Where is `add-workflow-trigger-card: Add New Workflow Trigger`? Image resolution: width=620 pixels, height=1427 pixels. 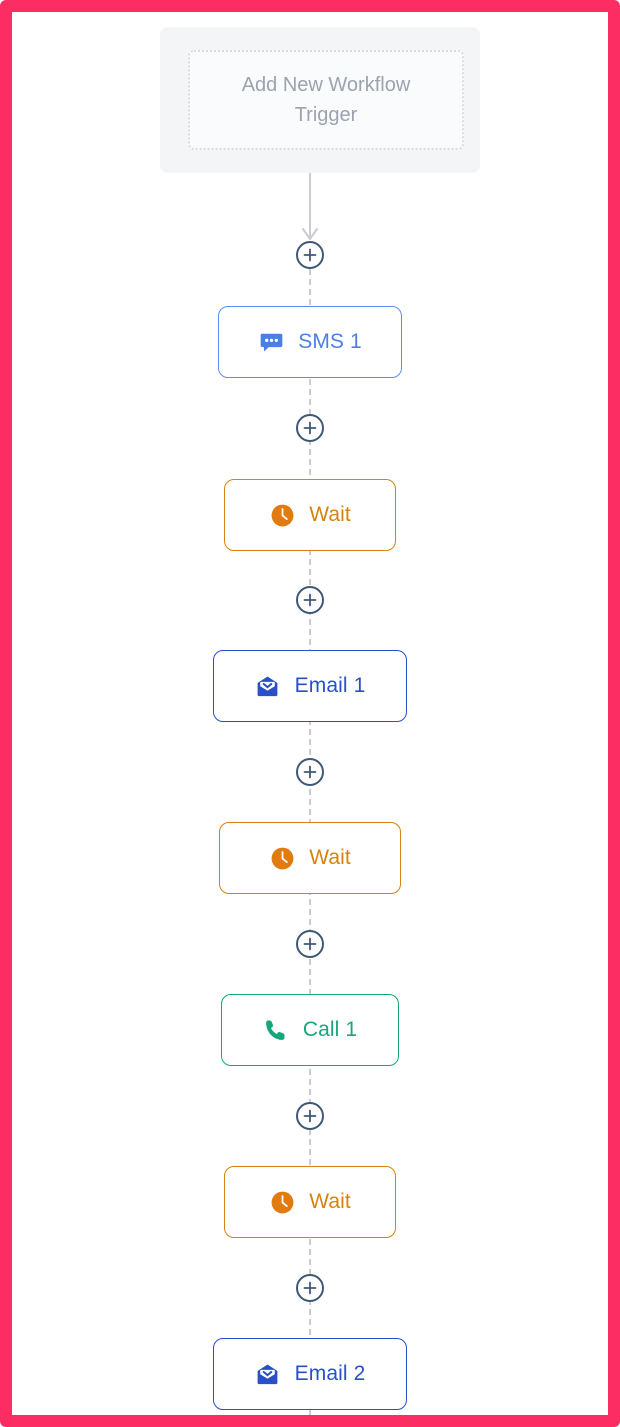 add-workflow-trigger-card: Add New Workflow Trigger is located at coordinates (326, 100).